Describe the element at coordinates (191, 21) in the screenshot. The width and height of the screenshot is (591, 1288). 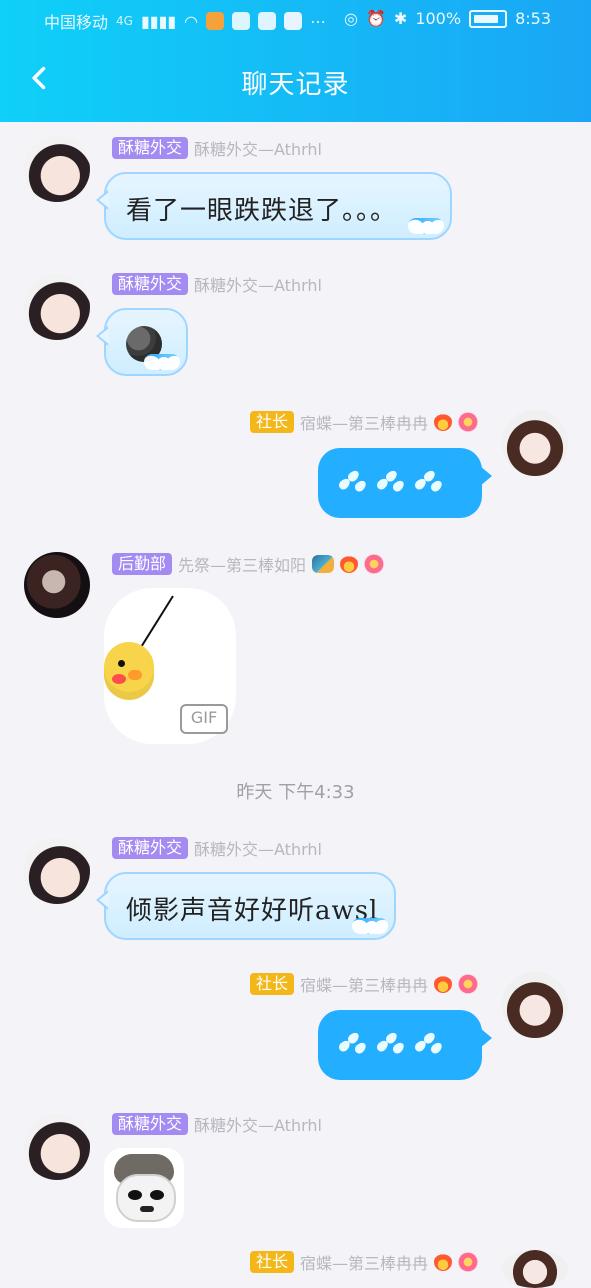
I see `wifi-icon: ◠` at that location.